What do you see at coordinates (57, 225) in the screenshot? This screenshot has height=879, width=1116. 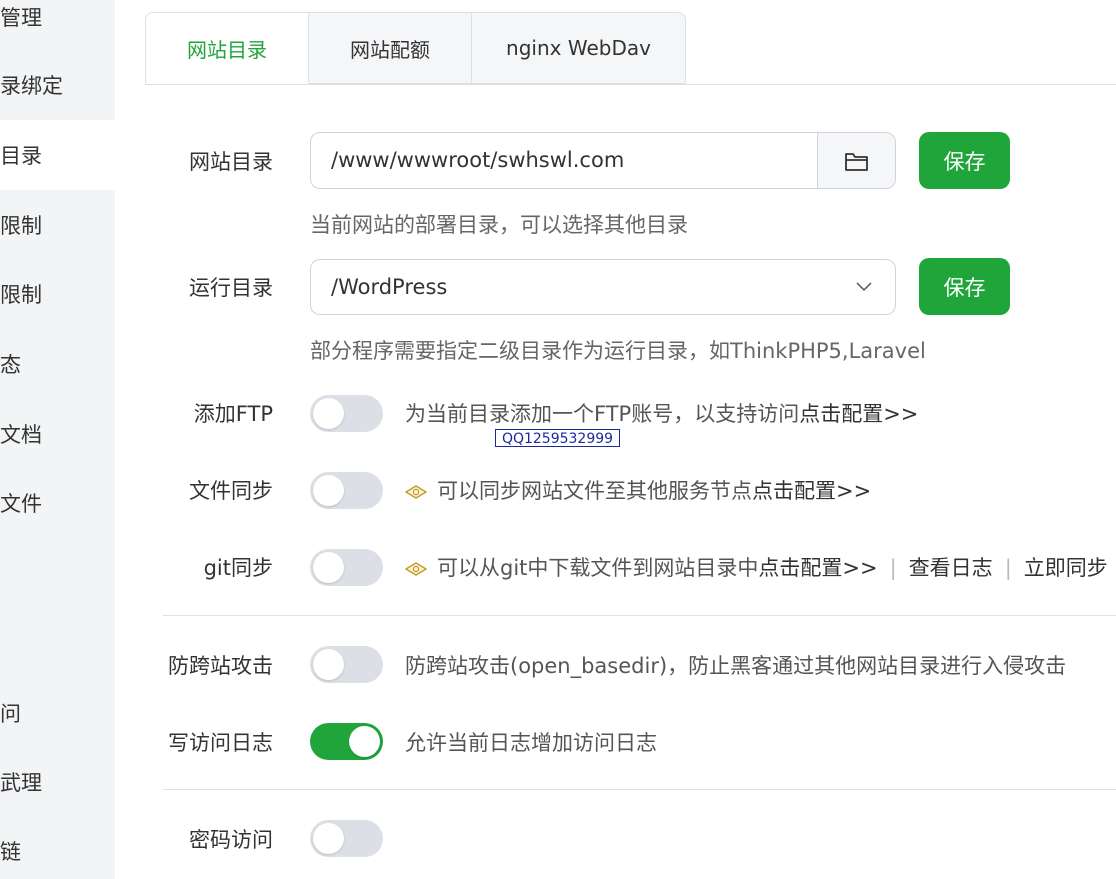 I see `sidebar-item-limit-1: 限制` at bounding box center [57, 225].